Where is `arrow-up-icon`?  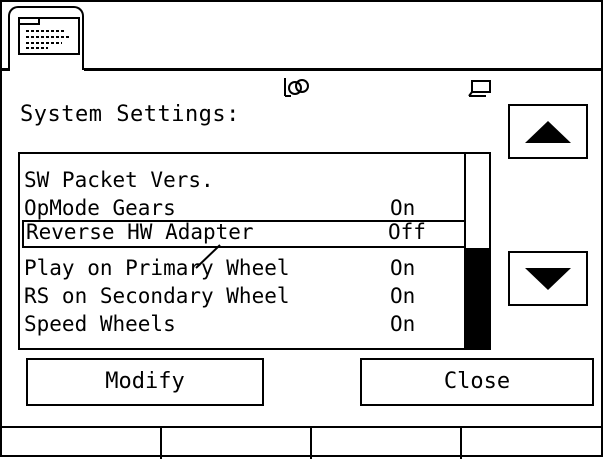
arrow-up-icon is located at coordinates (548, 132).